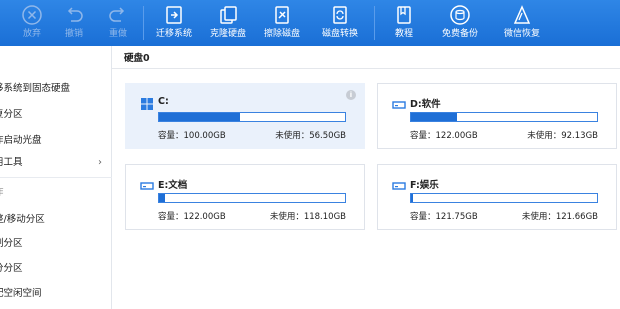 This screenshot has height=309, width=620. Describe the element at coordinates (56, 294) in the screenshot. I see `sidebar-item-allocate-space: 配空闲空间` at that location.